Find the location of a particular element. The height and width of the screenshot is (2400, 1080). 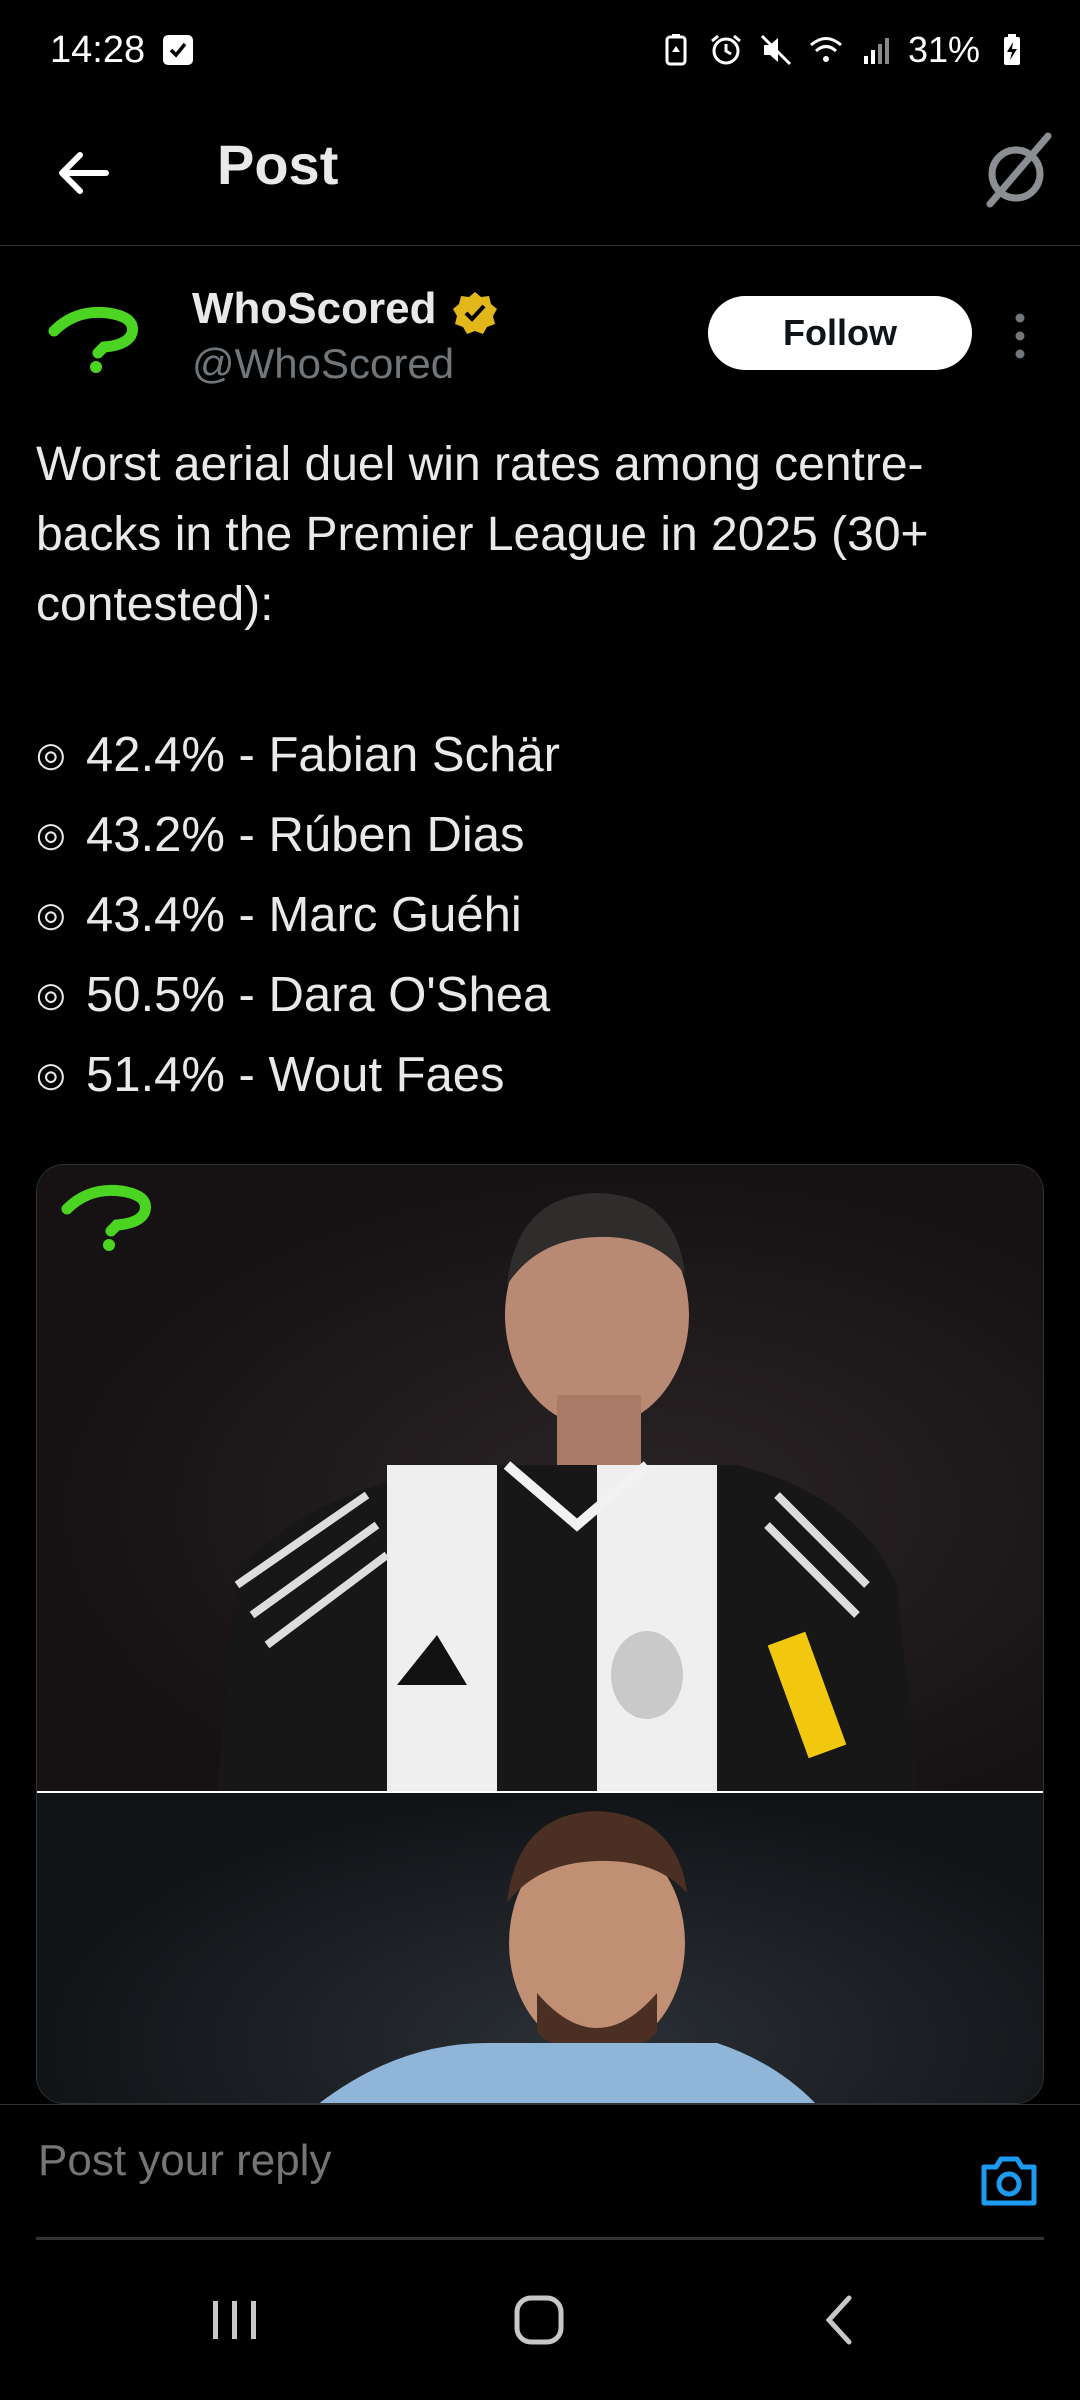

wifi-icon is located at coordinates (826, 50).